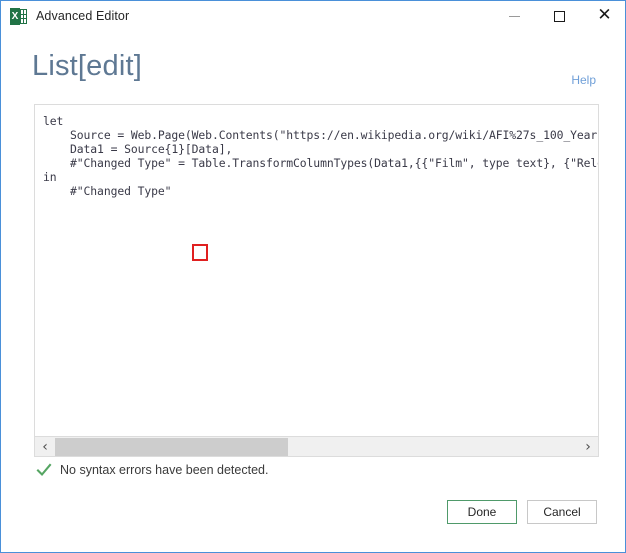 This screenshot has height=553, width=626. I want to click on maximize-button, so click(559, 16).